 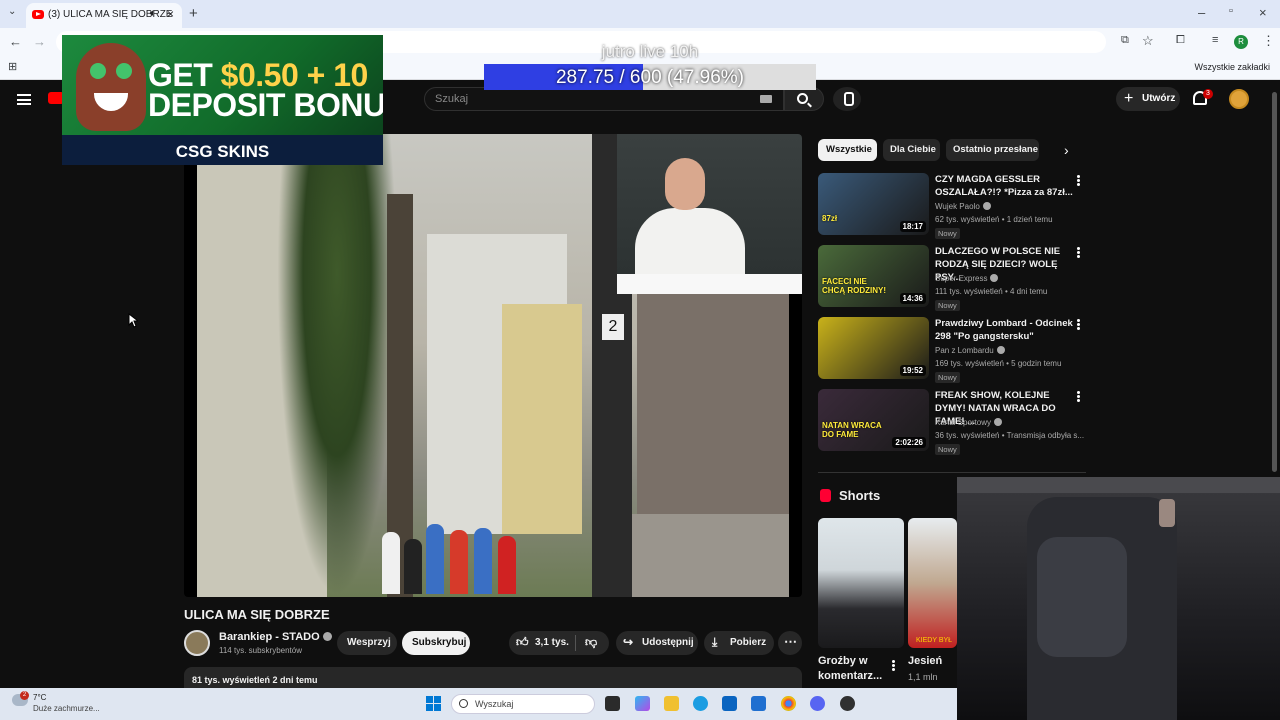 I want to click on create-label: Utwórz, so click(x=1159, y=98).